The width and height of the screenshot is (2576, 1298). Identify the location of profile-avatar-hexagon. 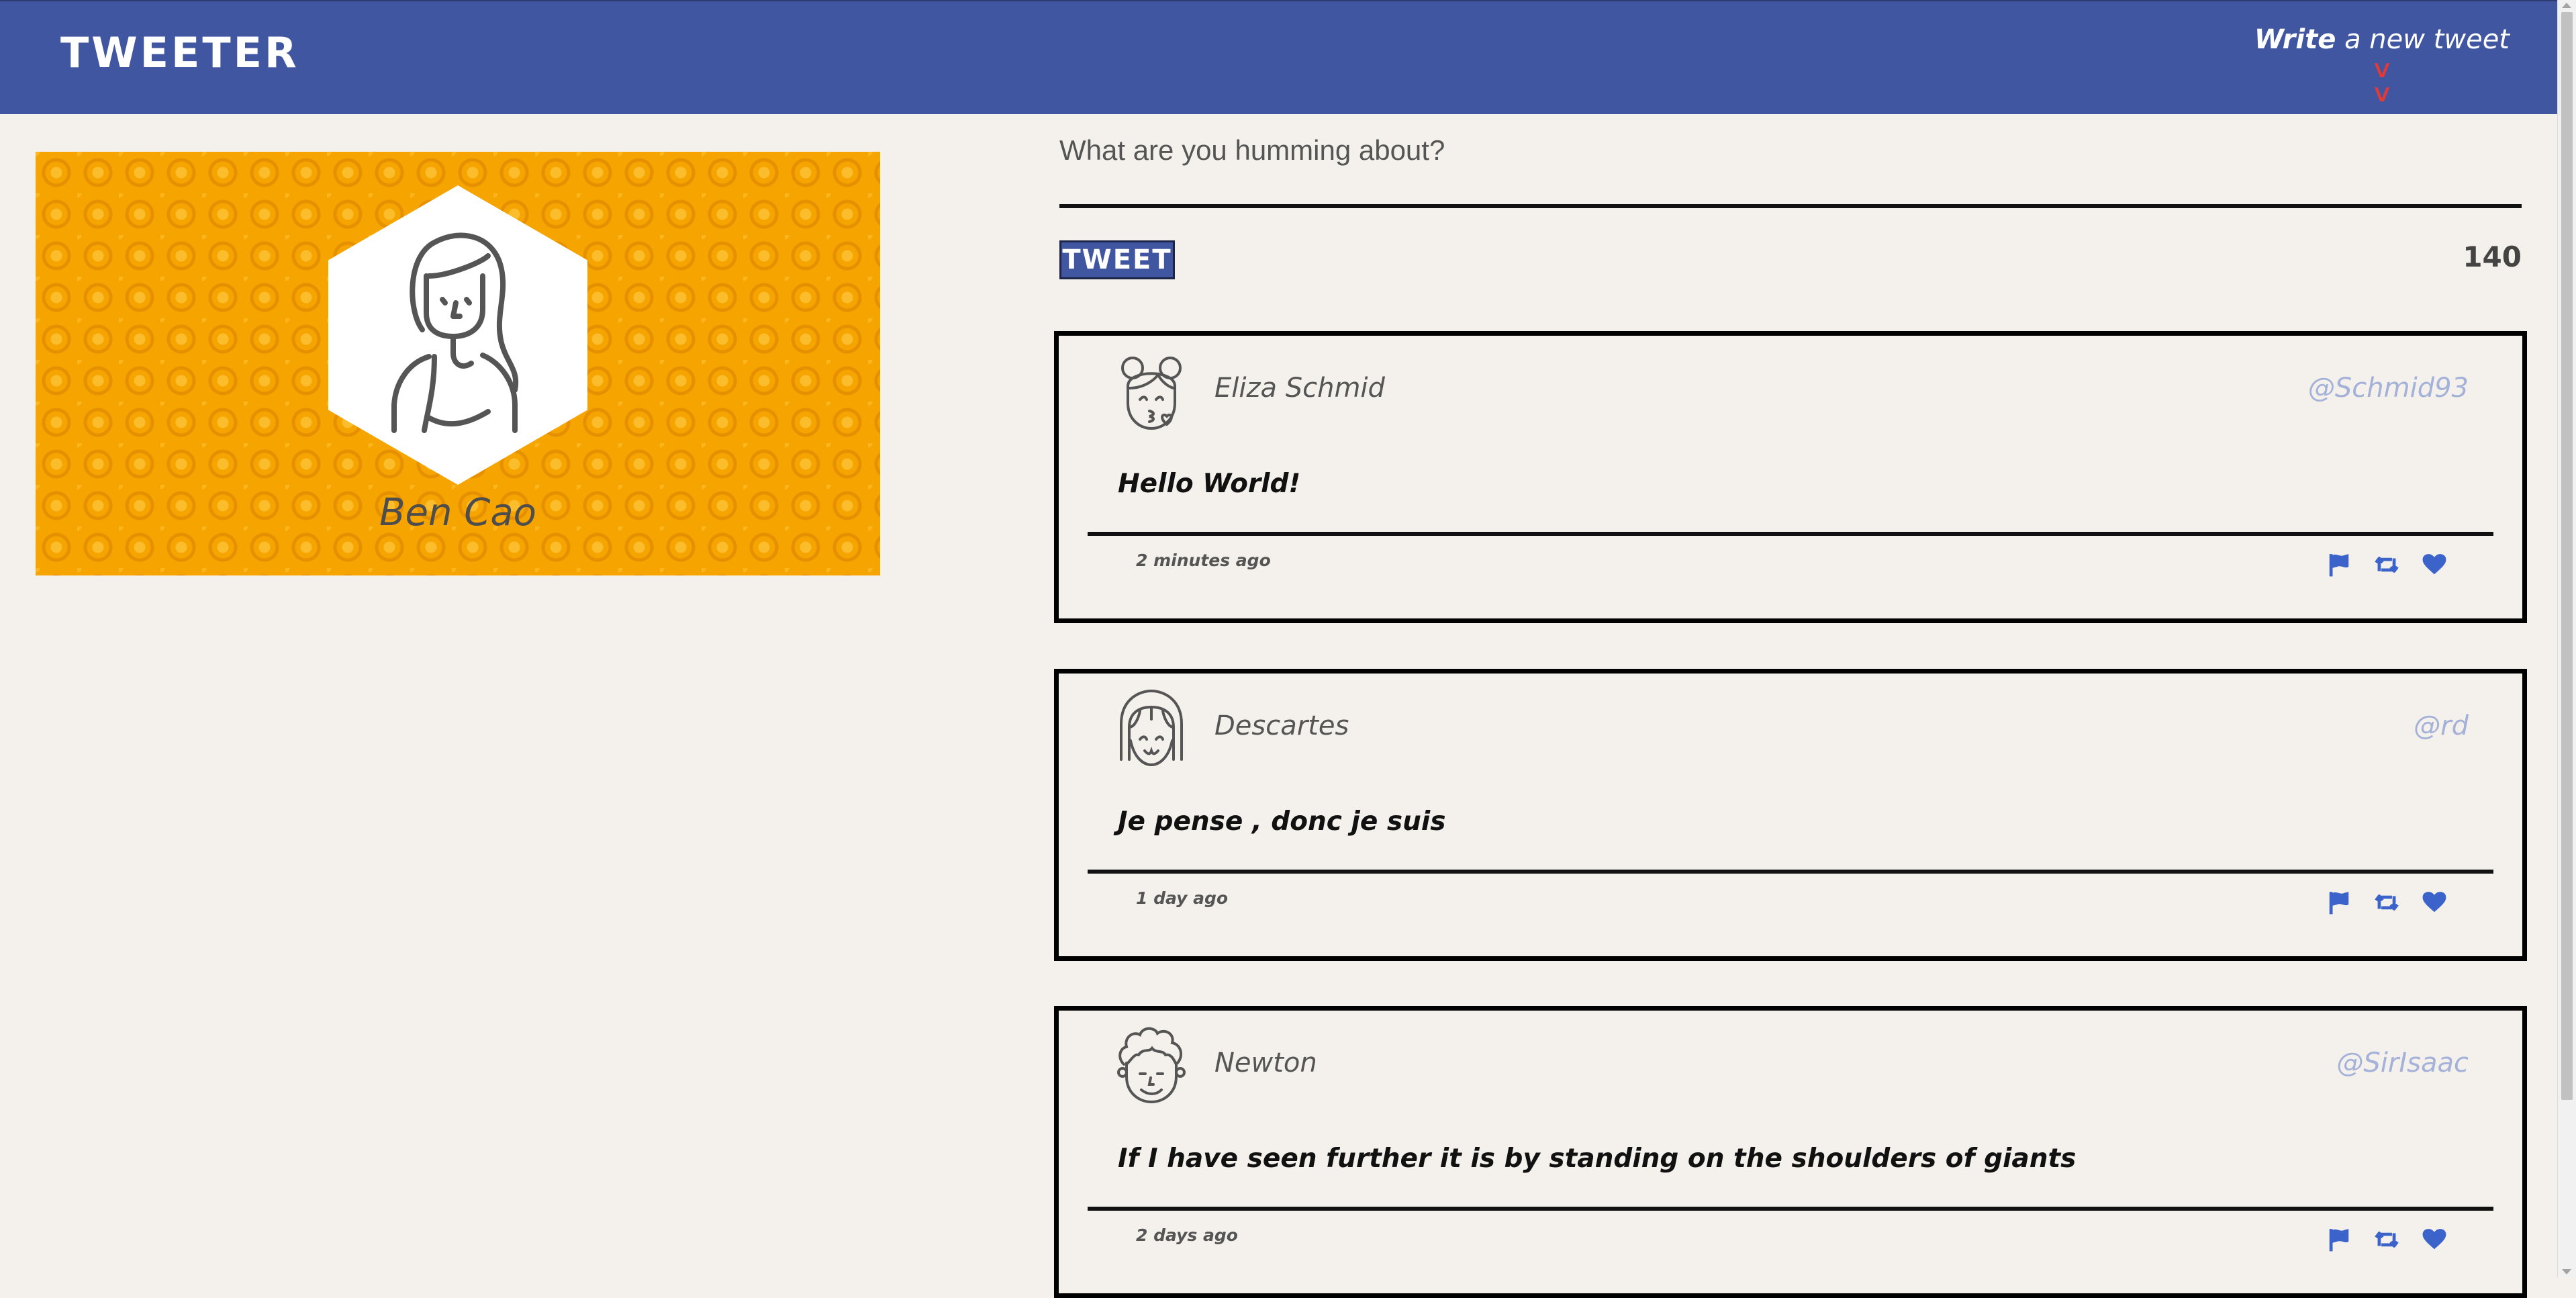
(457, 335).